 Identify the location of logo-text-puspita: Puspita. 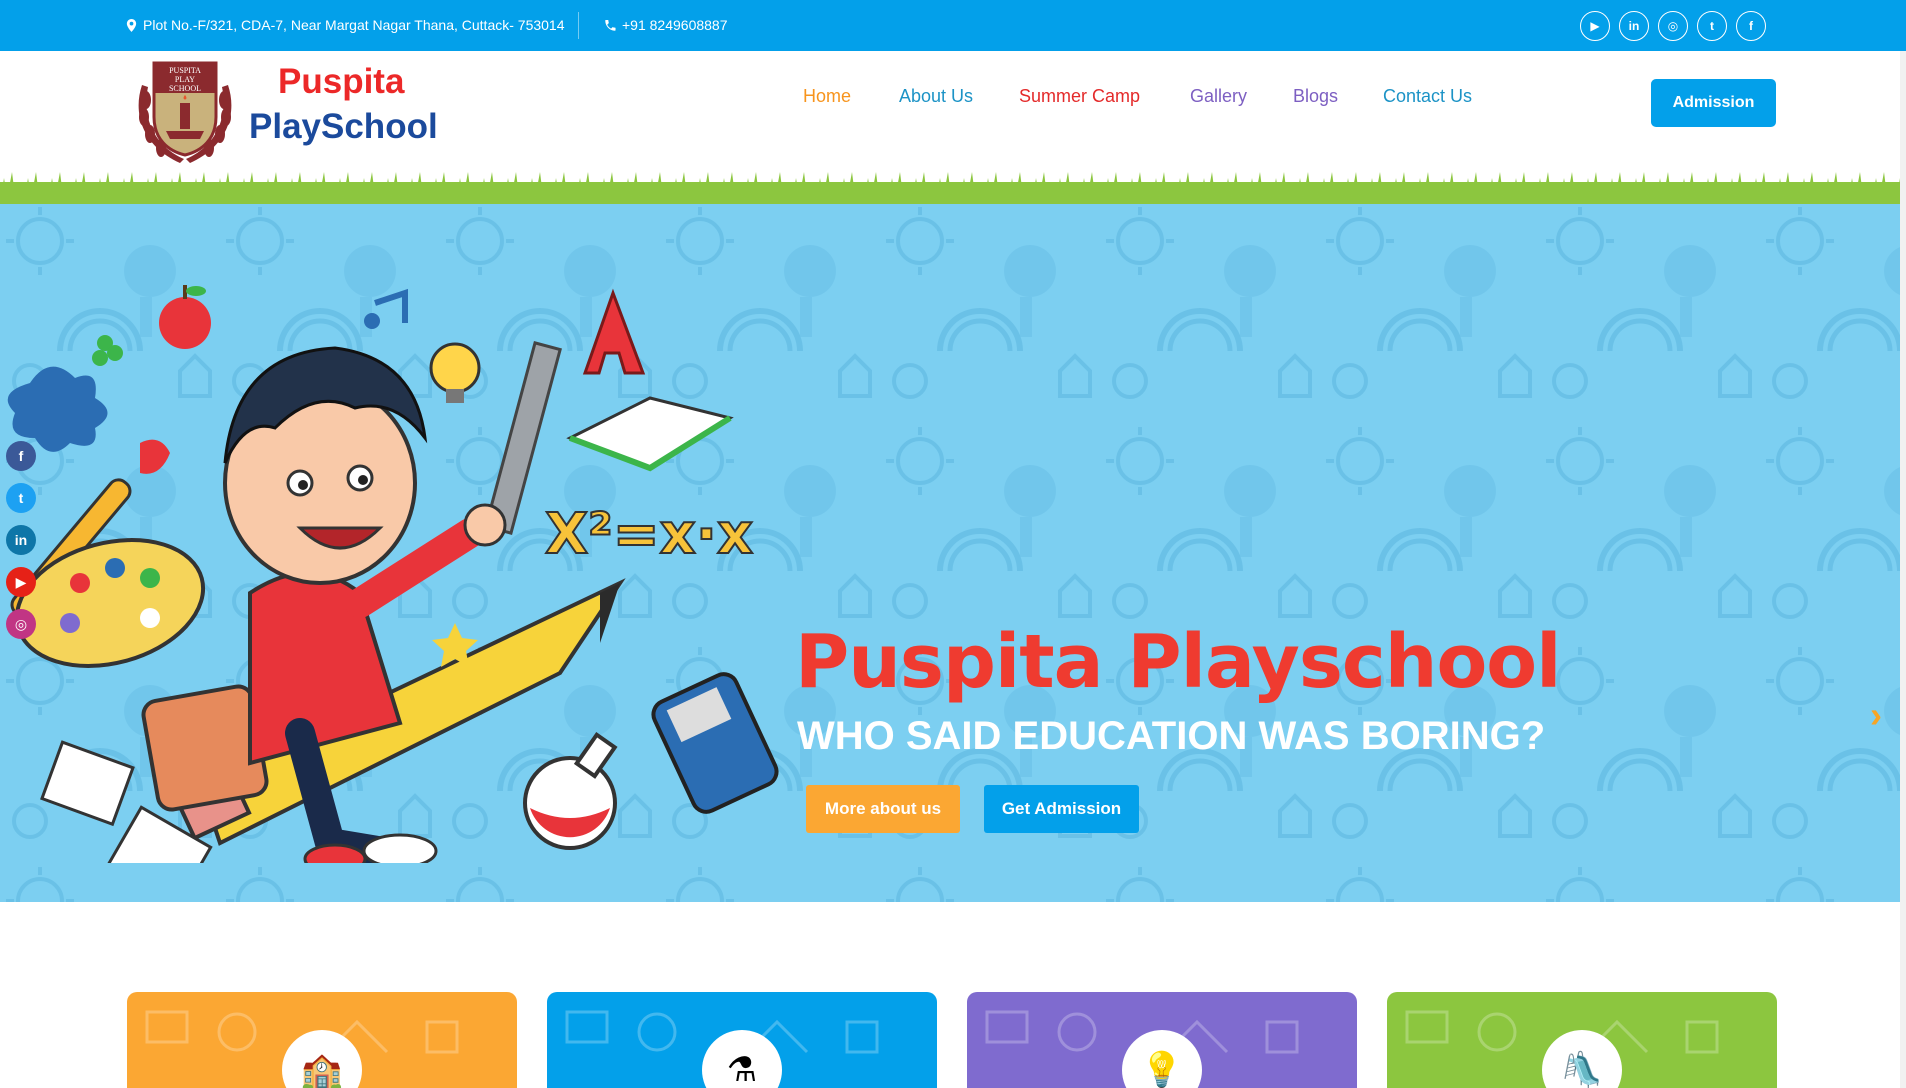
(341, 82).